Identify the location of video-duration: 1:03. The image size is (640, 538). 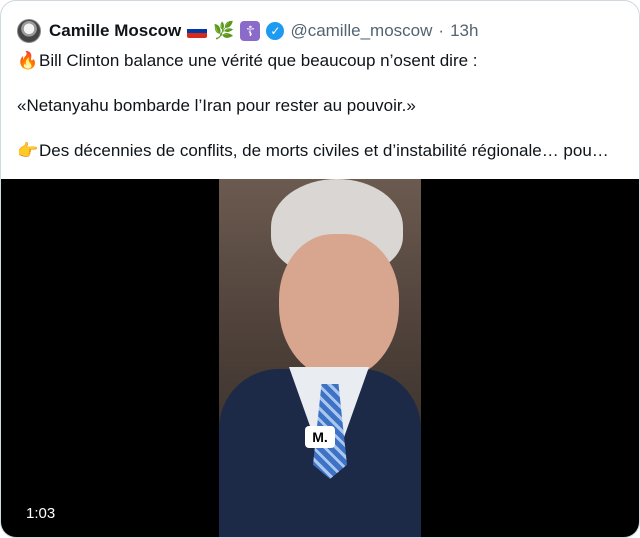
(41, 513).